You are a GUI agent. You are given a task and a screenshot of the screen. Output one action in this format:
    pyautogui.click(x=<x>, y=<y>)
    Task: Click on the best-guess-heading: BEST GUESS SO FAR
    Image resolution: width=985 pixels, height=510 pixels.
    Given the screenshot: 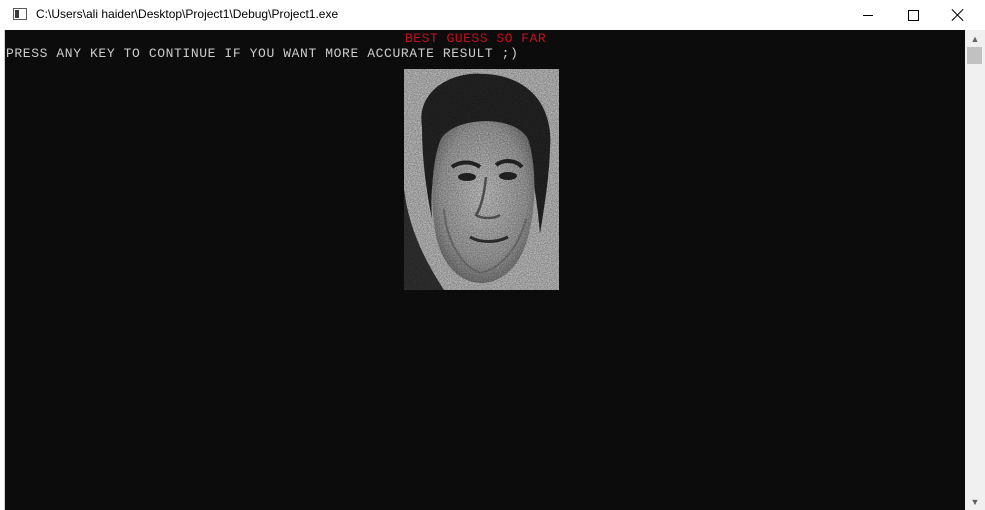 What is the action you would take?
    pyautogui.click(x=476, y=38)
    